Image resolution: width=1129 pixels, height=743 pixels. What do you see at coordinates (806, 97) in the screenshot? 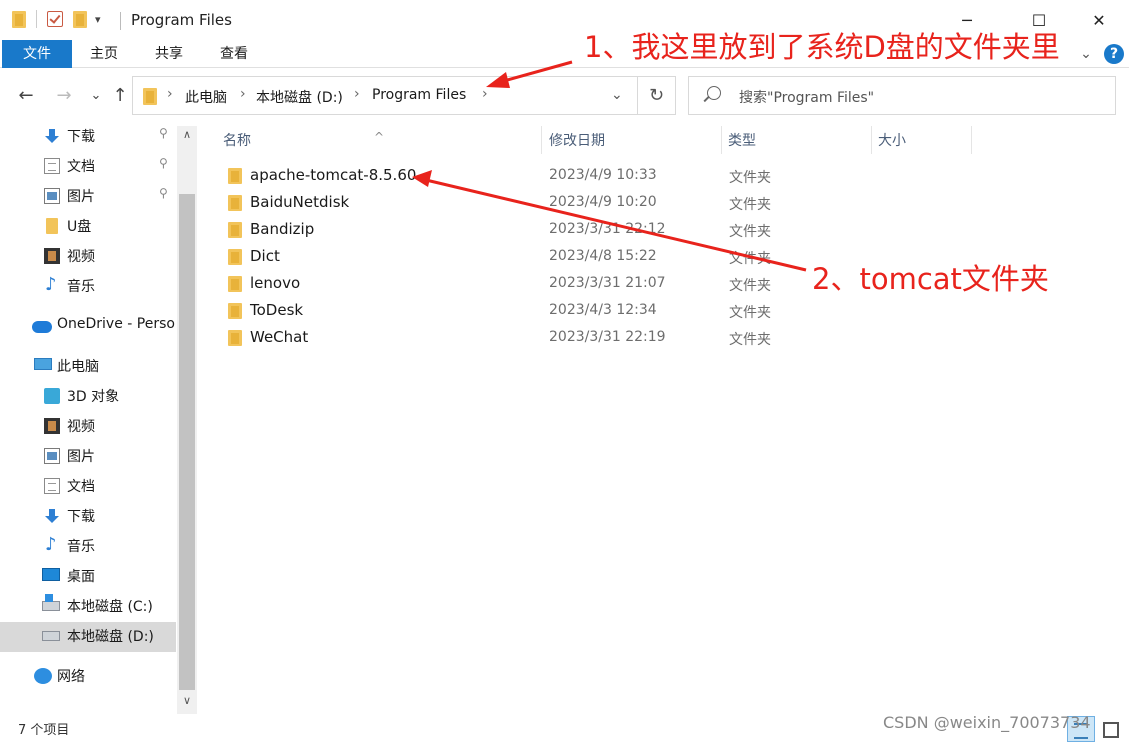
I see `search-input: 搜索"Program Files"` at bounding box center [806, 97].